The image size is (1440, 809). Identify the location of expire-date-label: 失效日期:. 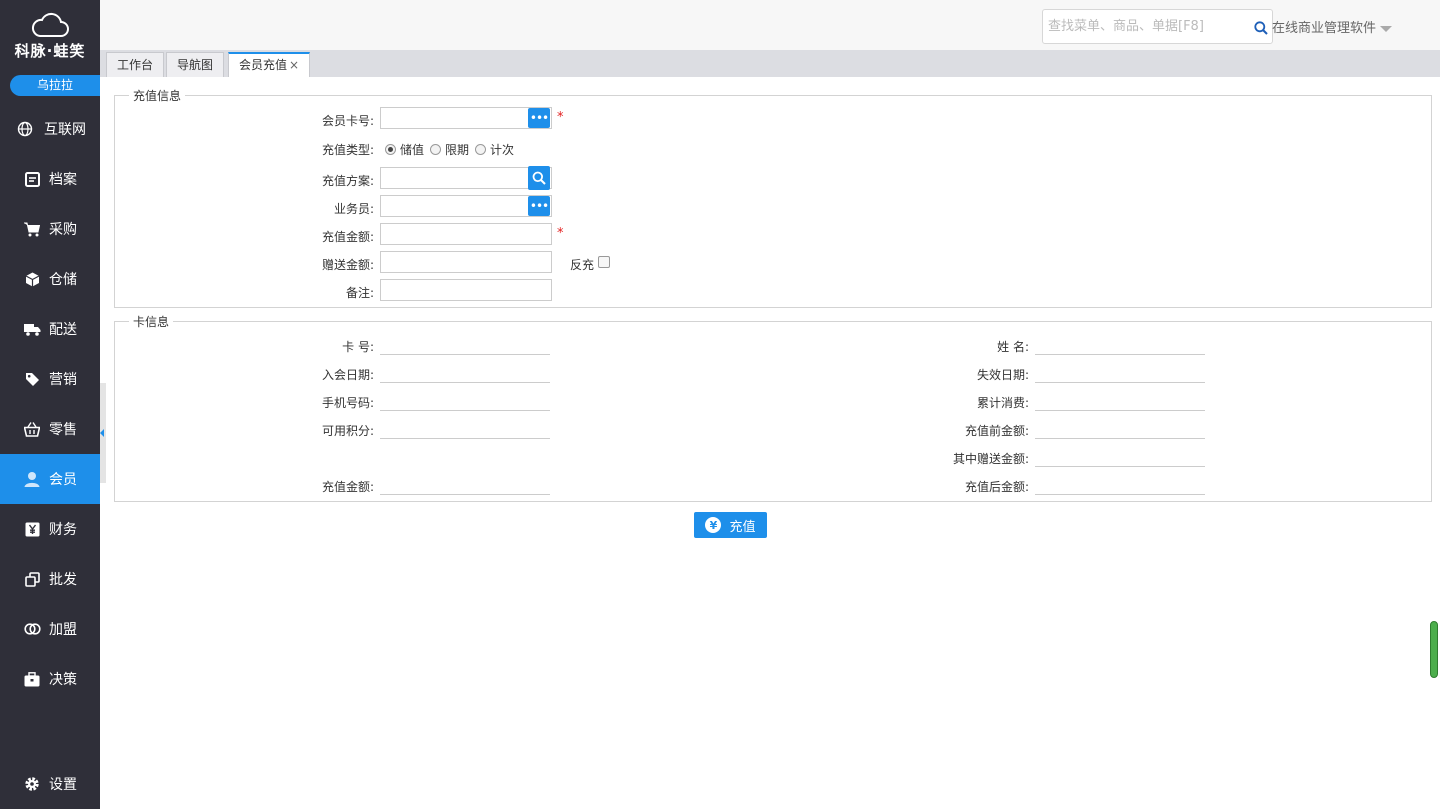
(1002, 375).